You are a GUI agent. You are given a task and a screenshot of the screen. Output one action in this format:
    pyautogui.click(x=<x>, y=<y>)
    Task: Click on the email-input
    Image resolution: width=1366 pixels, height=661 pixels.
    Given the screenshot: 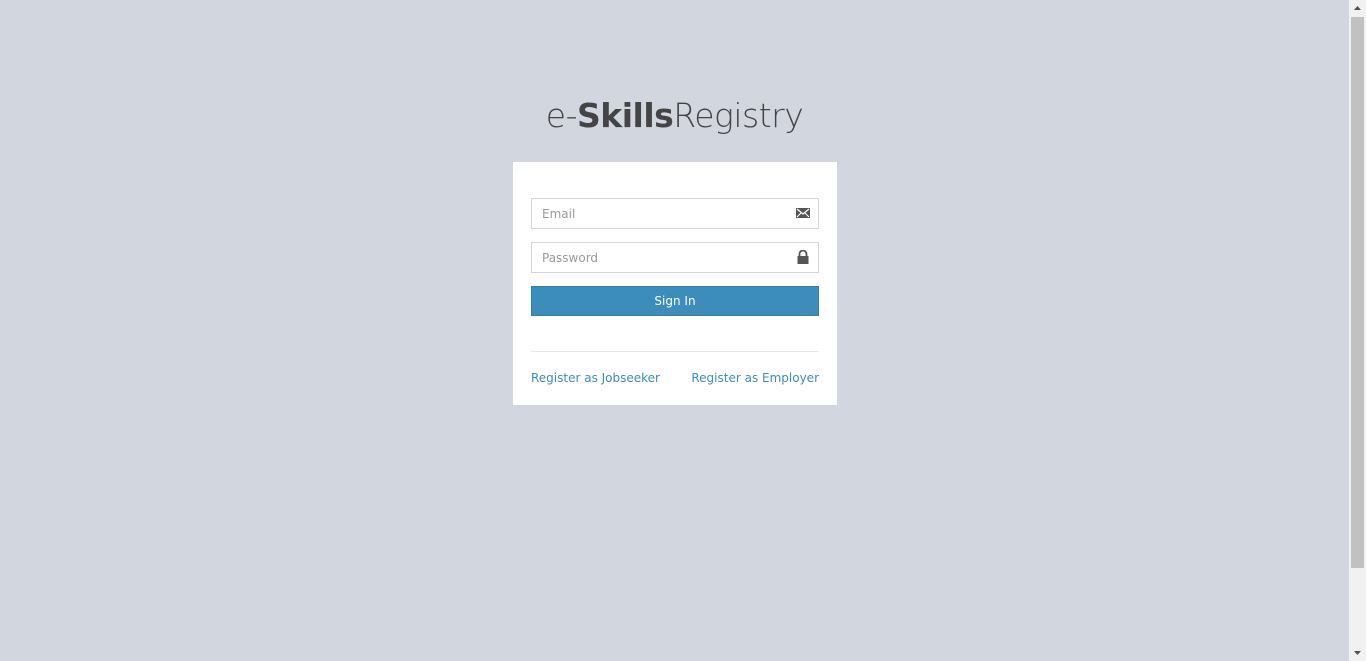 What is the action you would take?
    pyautogui.click(x=657, y=213)
    